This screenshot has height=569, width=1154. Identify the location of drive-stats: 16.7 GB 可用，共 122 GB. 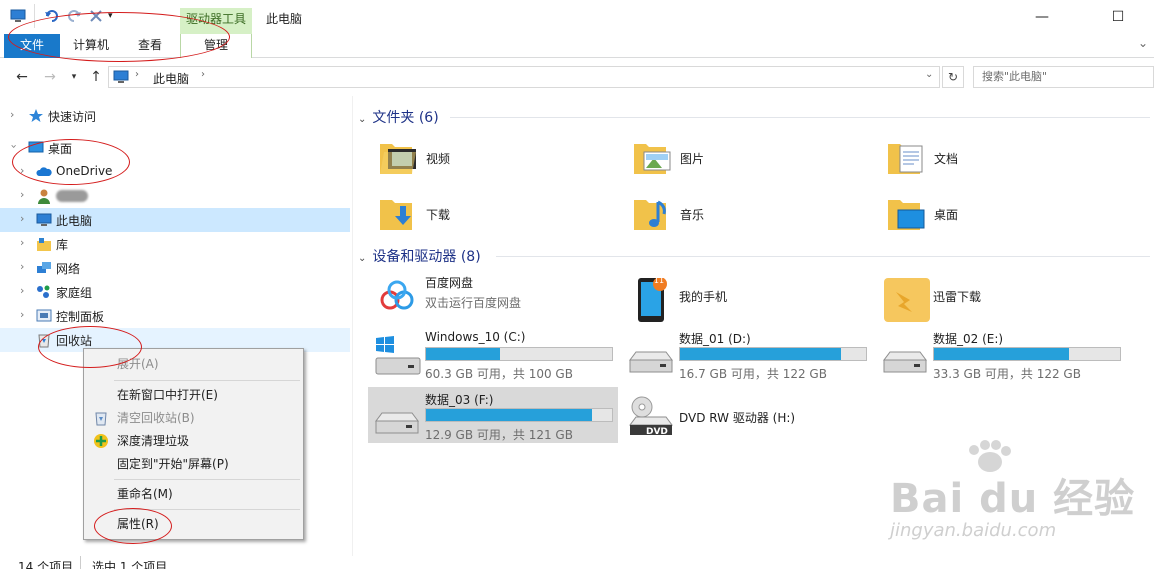
(753, 374).